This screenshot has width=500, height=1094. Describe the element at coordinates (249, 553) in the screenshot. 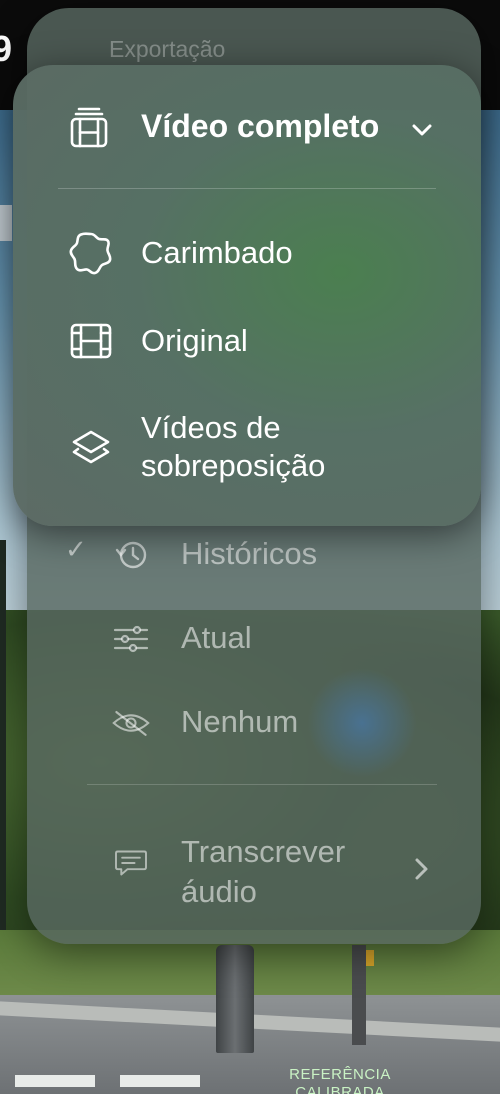

I see `menu-item-label: Históricos` at that location.